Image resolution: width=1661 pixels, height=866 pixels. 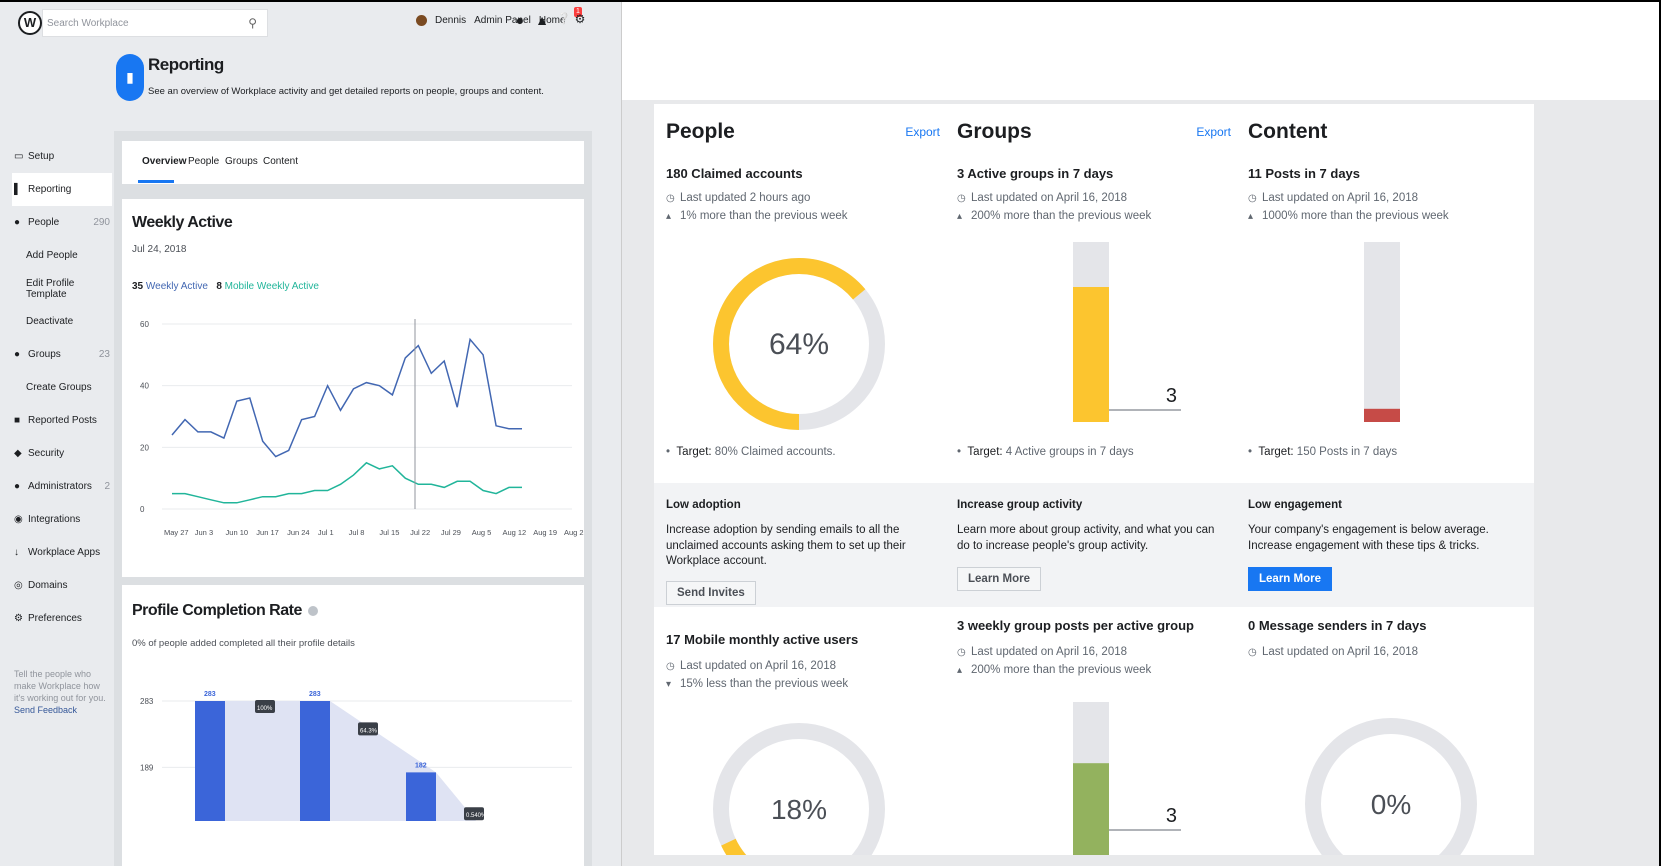 What do you see at coordinates (1290, 579) in the screenshot?
I see `content-learn-more-button: Learn More` at bounding box center [1290, 579].